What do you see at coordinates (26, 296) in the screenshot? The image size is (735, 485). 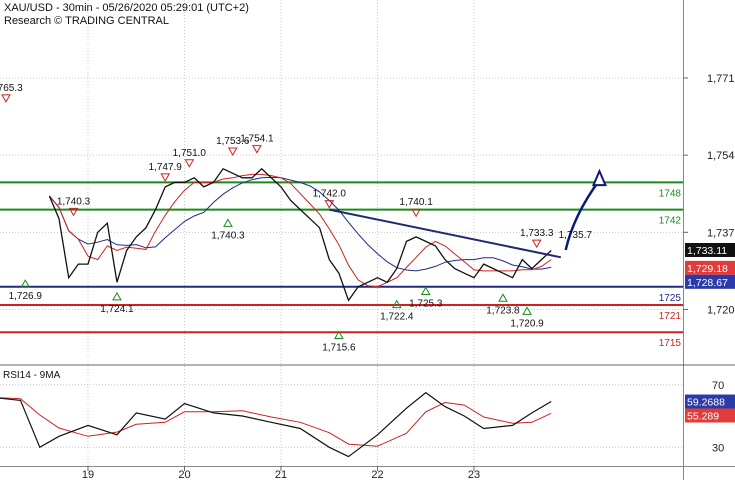 I see `trough-marker-label: 1,726.9` at bounding box center [26, 296].